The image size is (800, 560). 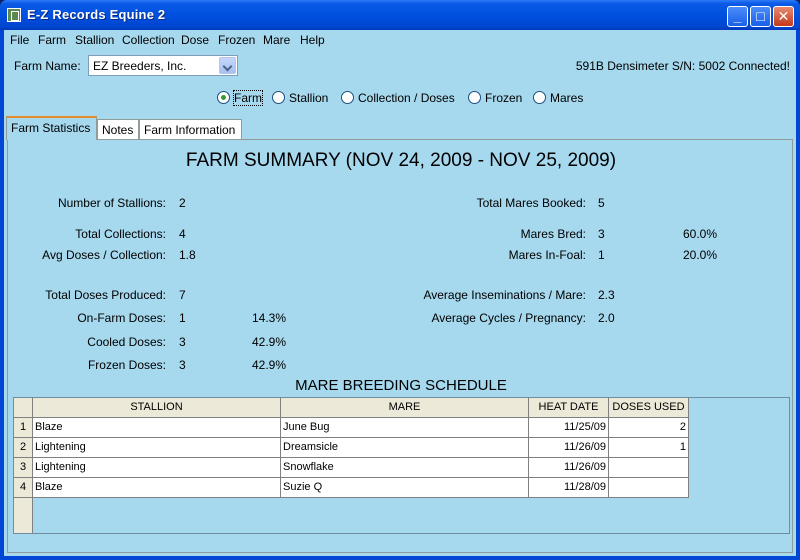 I want to click on menu-help: Help, so click(x=312, y=40).